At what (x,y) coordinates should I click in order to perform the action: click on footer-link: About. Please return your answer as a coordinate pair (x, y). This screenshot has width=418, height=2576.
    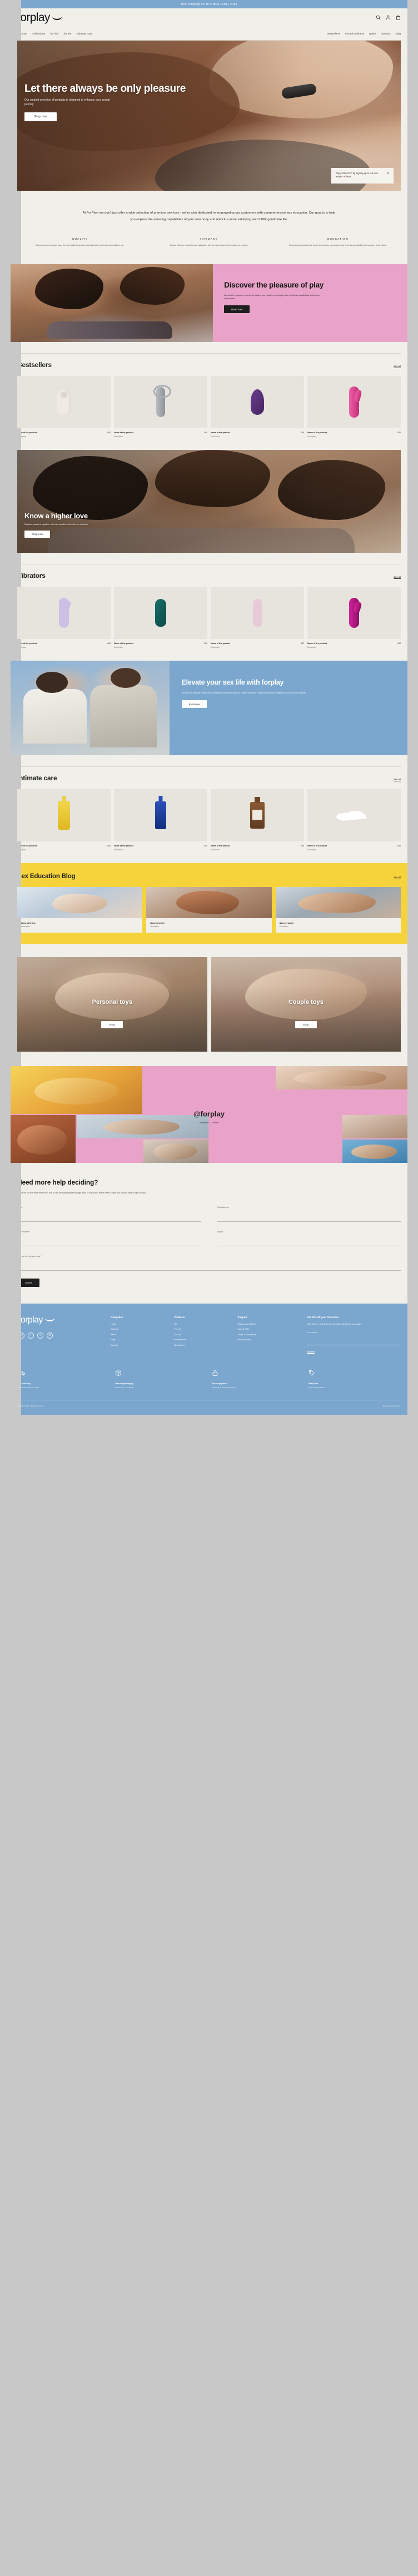
    Looking at the image, I should click on (139, 1335).